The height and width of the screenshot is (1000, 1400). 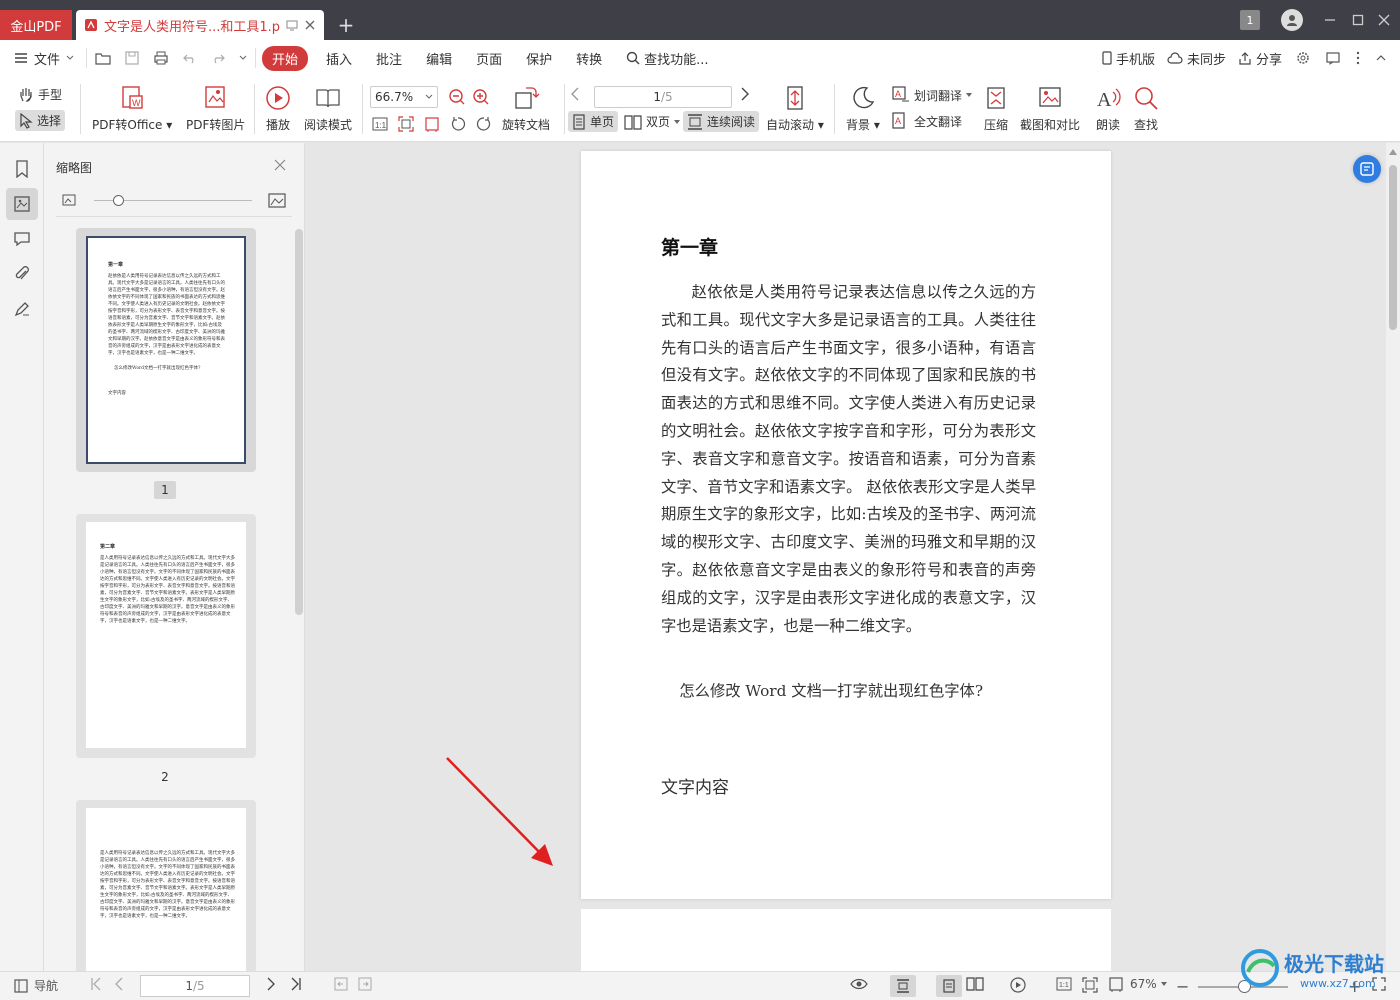 What do you see at coordinates (458, 124) in the screenshot?
I see `rotate-left-icon` at bounding box center [458, 124].